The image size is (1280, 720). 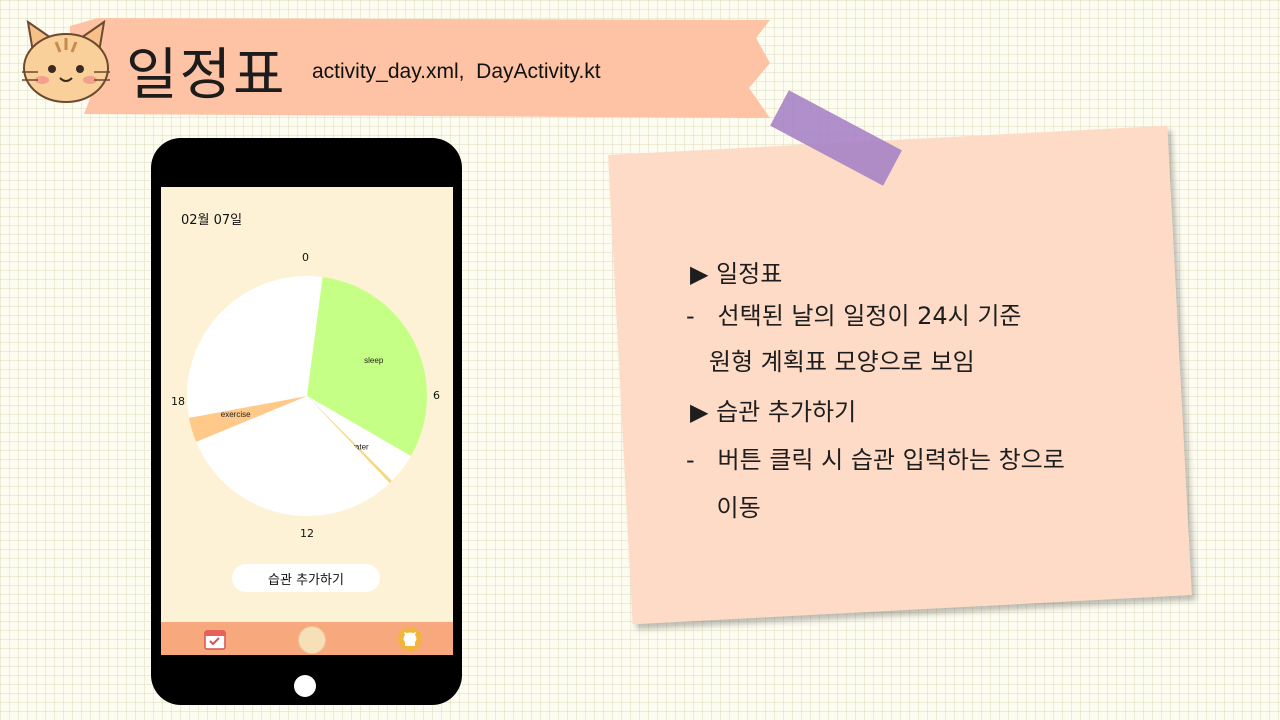 I want to click on schedule-pie-chart: sleepwaterexercise, so click(x=307, y=396).